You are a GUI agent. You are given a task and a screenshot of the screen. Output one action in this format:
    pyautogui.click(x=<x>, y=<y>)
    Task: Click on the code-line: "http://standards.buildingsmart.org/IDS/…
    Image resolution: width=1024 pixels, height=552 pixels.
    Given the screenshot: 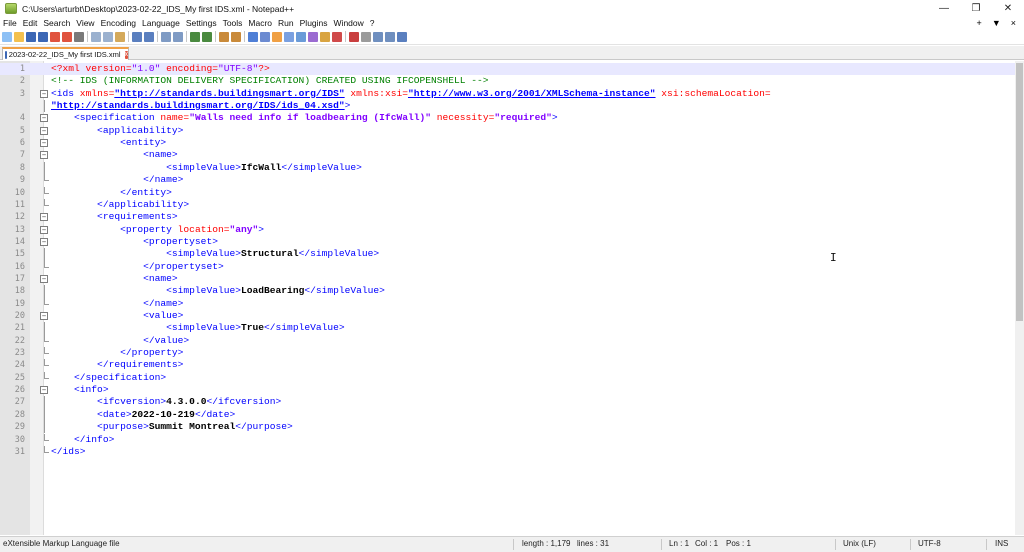 What is the action you would take?
    pyautogui.click(x=512, y=106)
    